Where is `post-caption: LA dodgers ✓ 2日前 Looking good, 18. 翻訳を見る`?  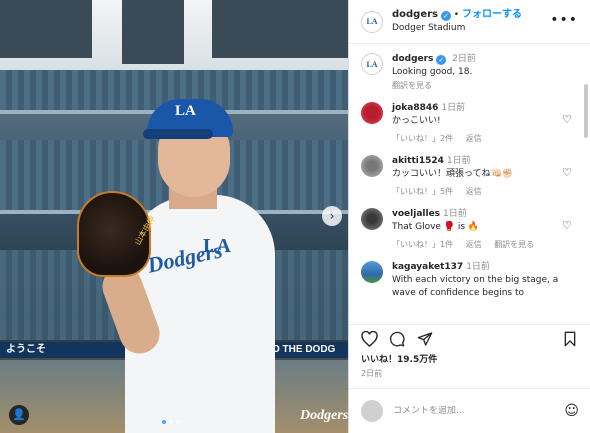
post-caption: LA dodgers ✓ 2日前 Looking good, 18. 翻訳を見る is located at coordinates (470, 72).